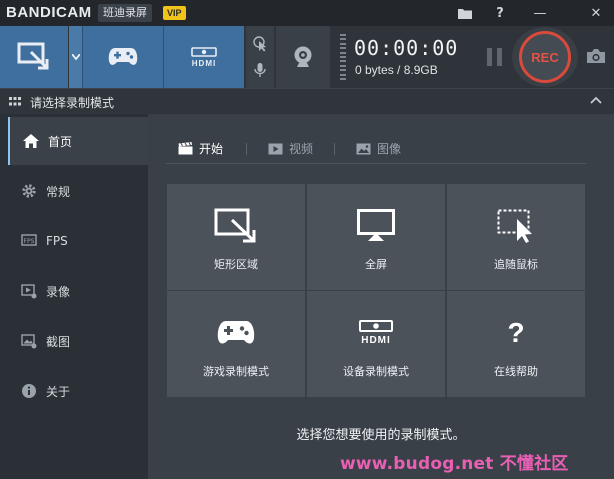 Image resolution: width=614 pixels, height=479 pixels. What do you see at coordinates (125, 13) in the screenshot?
I see `app-name: 班迪录屏` at bounding box center [125, 13].